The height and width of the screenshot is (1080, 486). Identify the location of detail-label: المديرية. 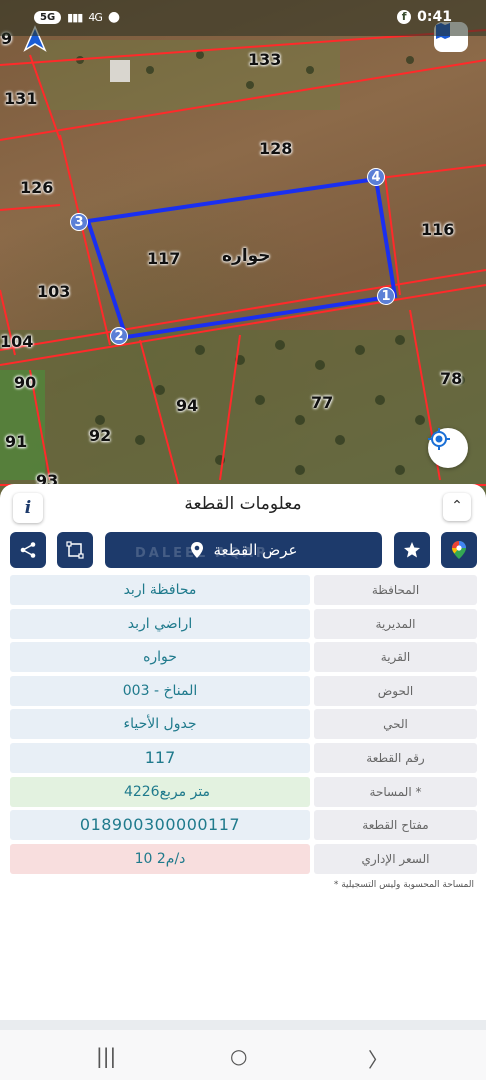
(395, 623).